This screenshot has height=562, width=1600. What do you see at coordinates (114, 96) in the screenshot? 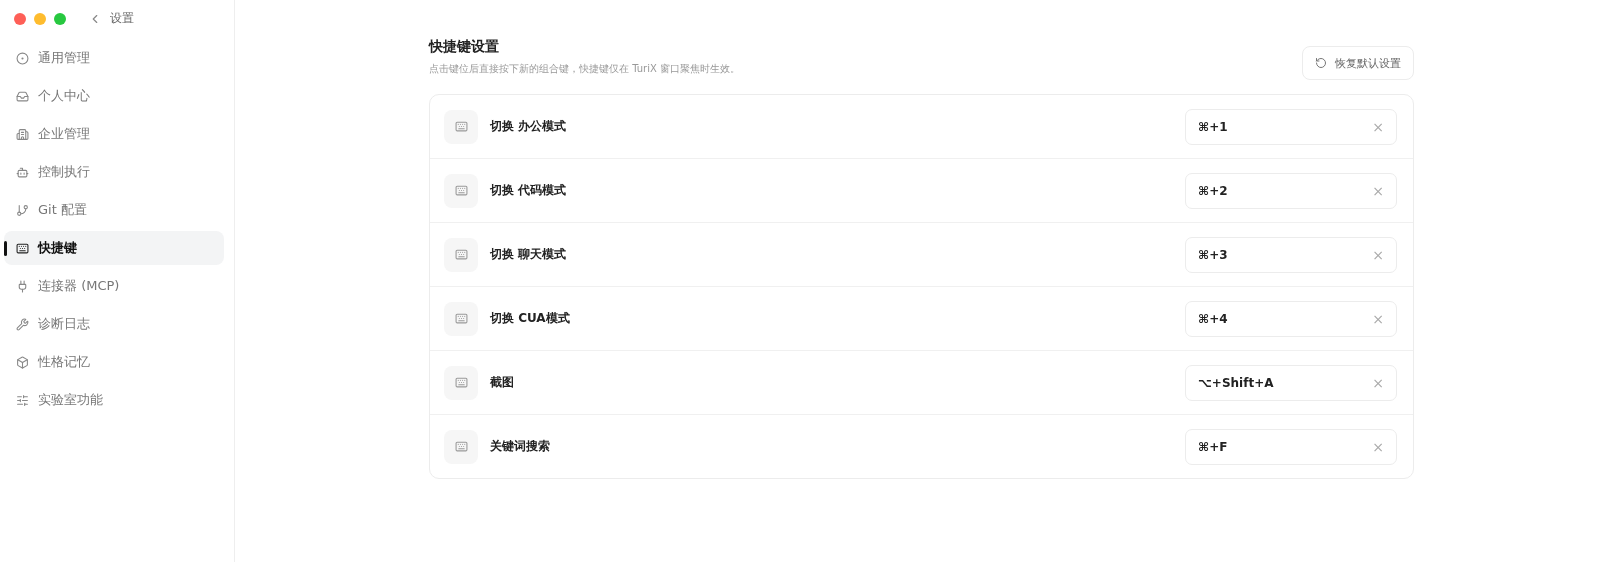
I see `sidebar-item: 个人中心` at bounding box center [114, 96].